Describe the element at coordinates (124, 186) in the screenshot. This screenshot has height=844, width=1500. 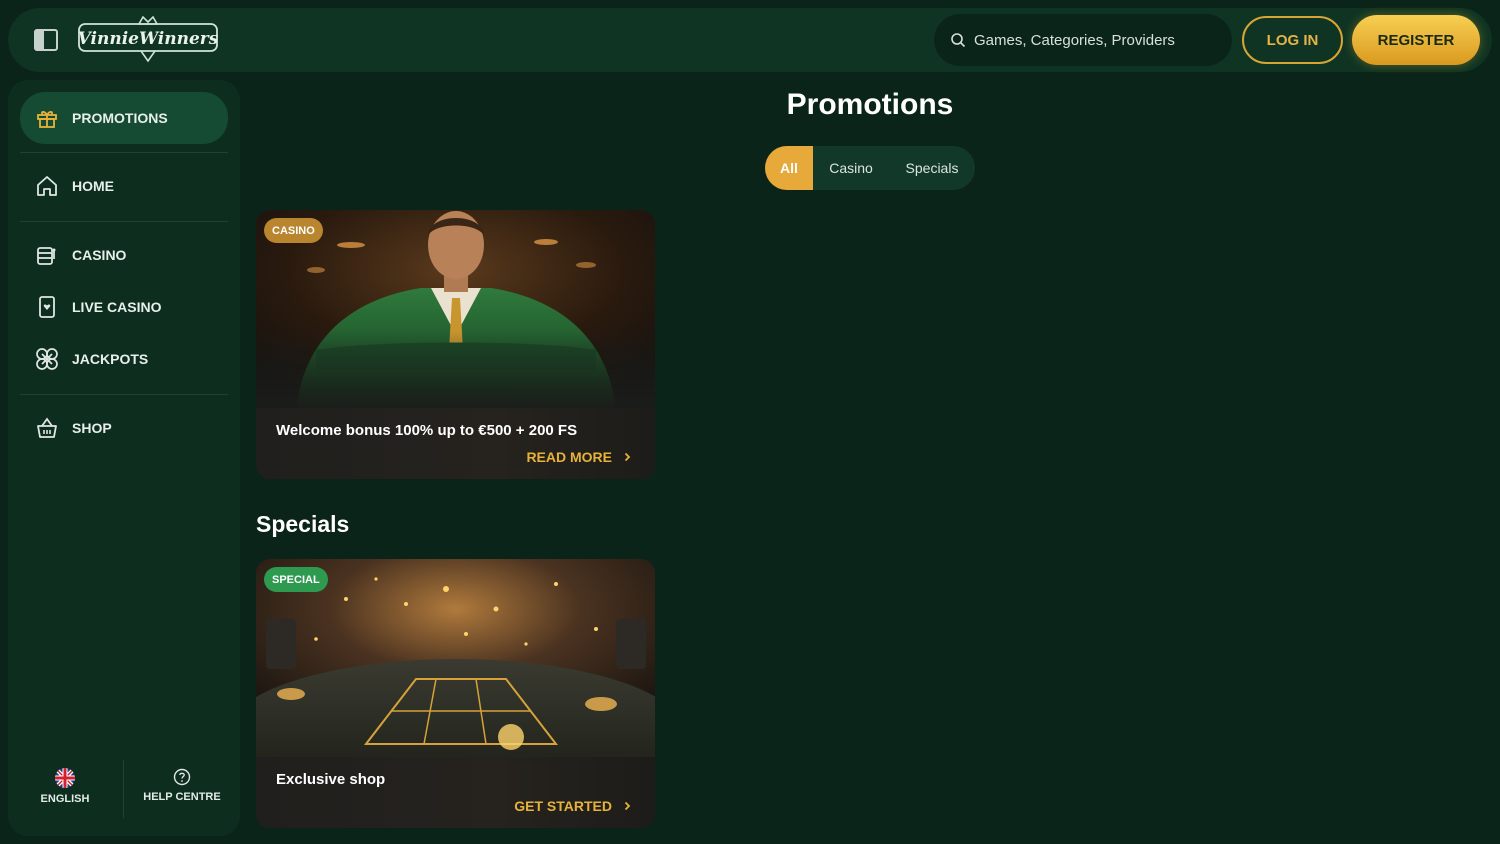
I see `sidebar-item-home: HOME` at that location.